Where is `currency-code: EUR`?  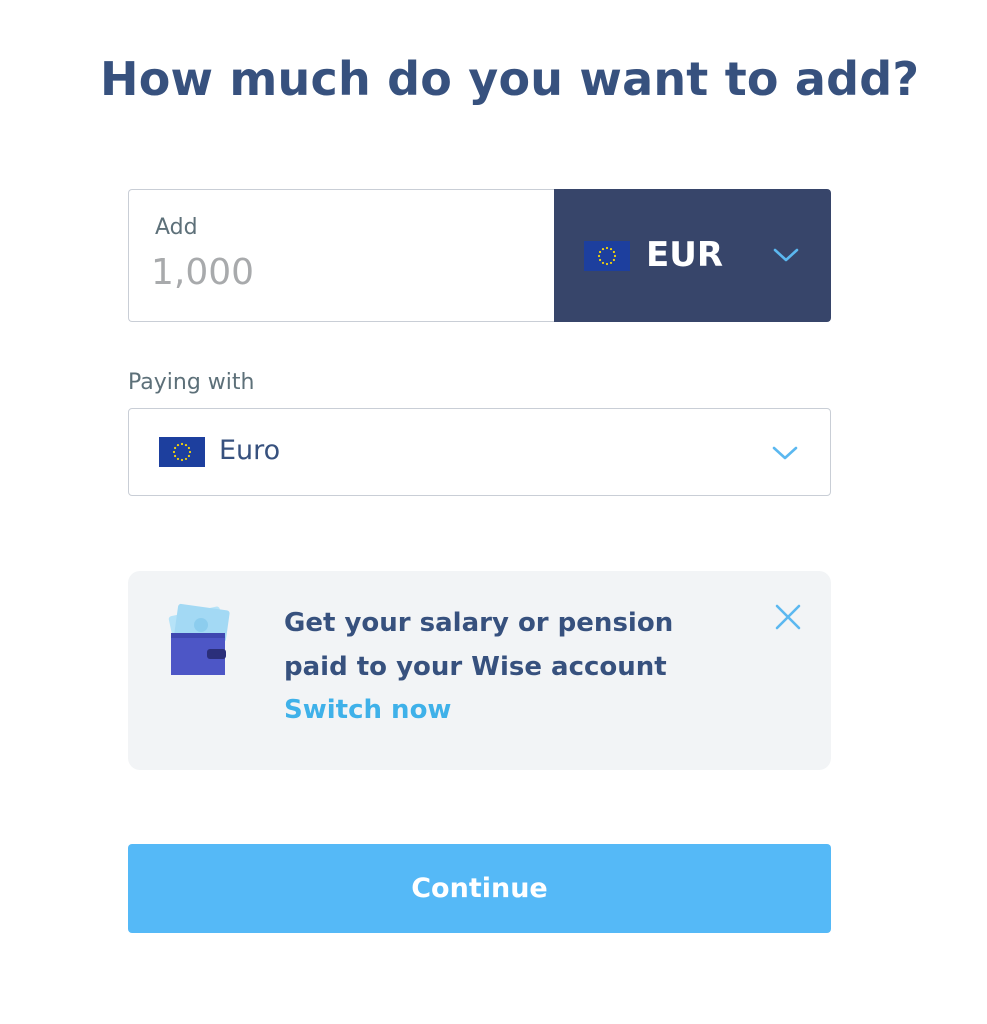 currency-code: EUR is located at coordinates (685, 255).